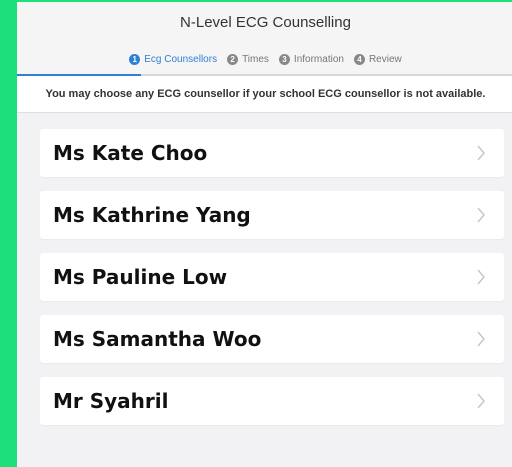 Image resolution: width=512 pixels, height=467 pixels. I want to click on step-label: Information, so click(318, 59).